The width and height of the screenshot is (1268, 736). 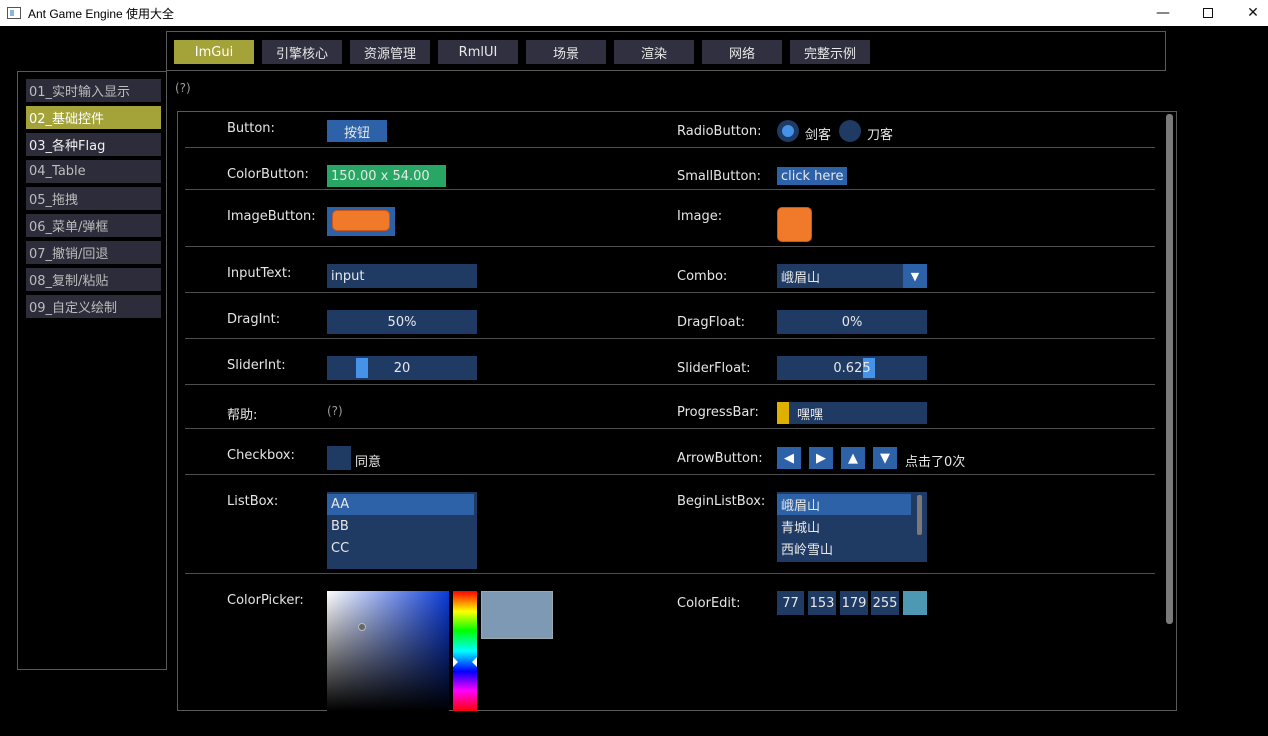 I want to click on image-button, so click(x=361, y=221).